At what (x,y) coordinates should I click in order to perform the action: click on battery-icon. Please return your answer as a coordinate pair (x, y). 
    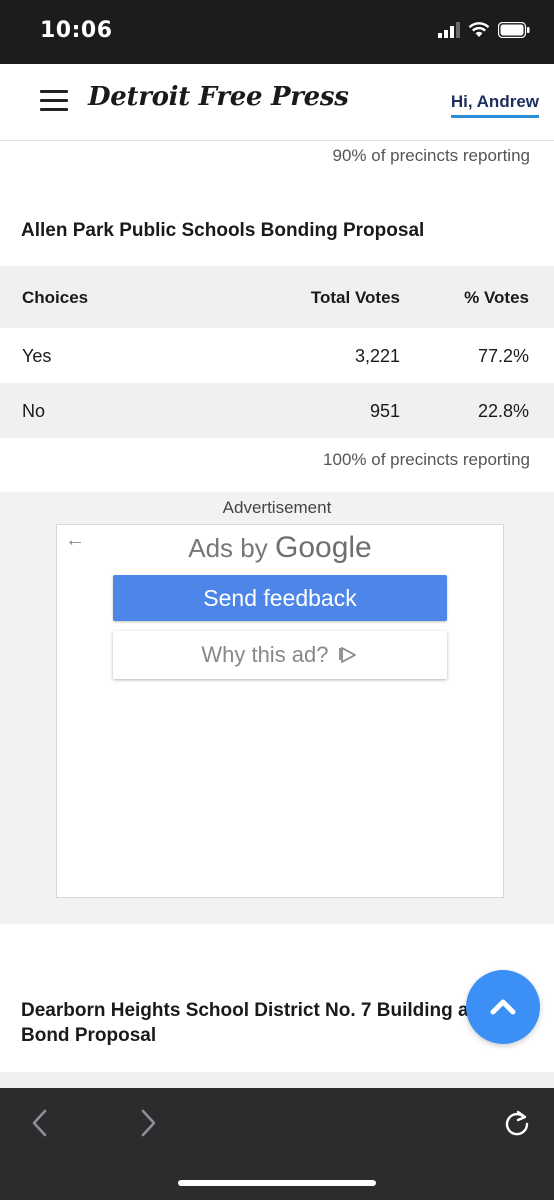
    Looking at the image, I should click on (514, 30).